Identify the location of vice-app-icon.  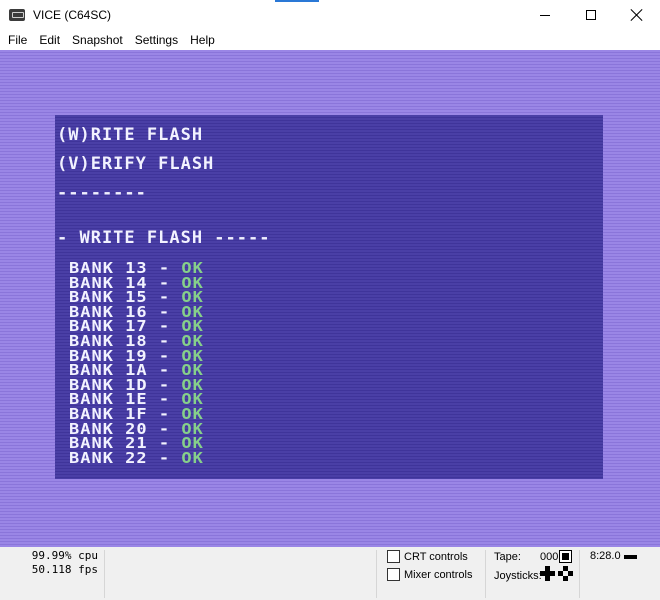
(17, 15).